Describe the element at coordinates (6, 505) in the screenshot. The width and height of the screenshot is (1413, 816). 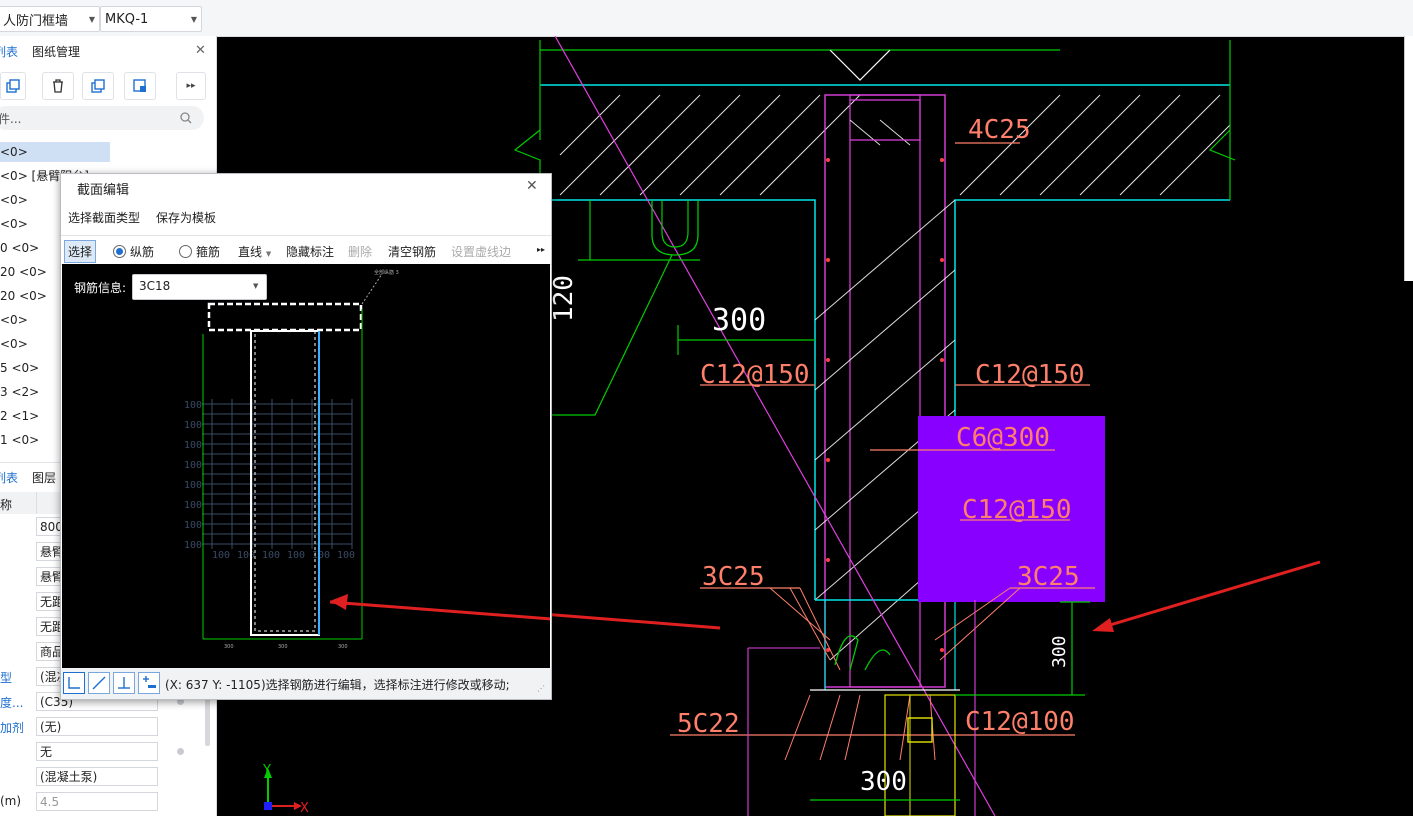
I see `property-header-name: 称` at that location.